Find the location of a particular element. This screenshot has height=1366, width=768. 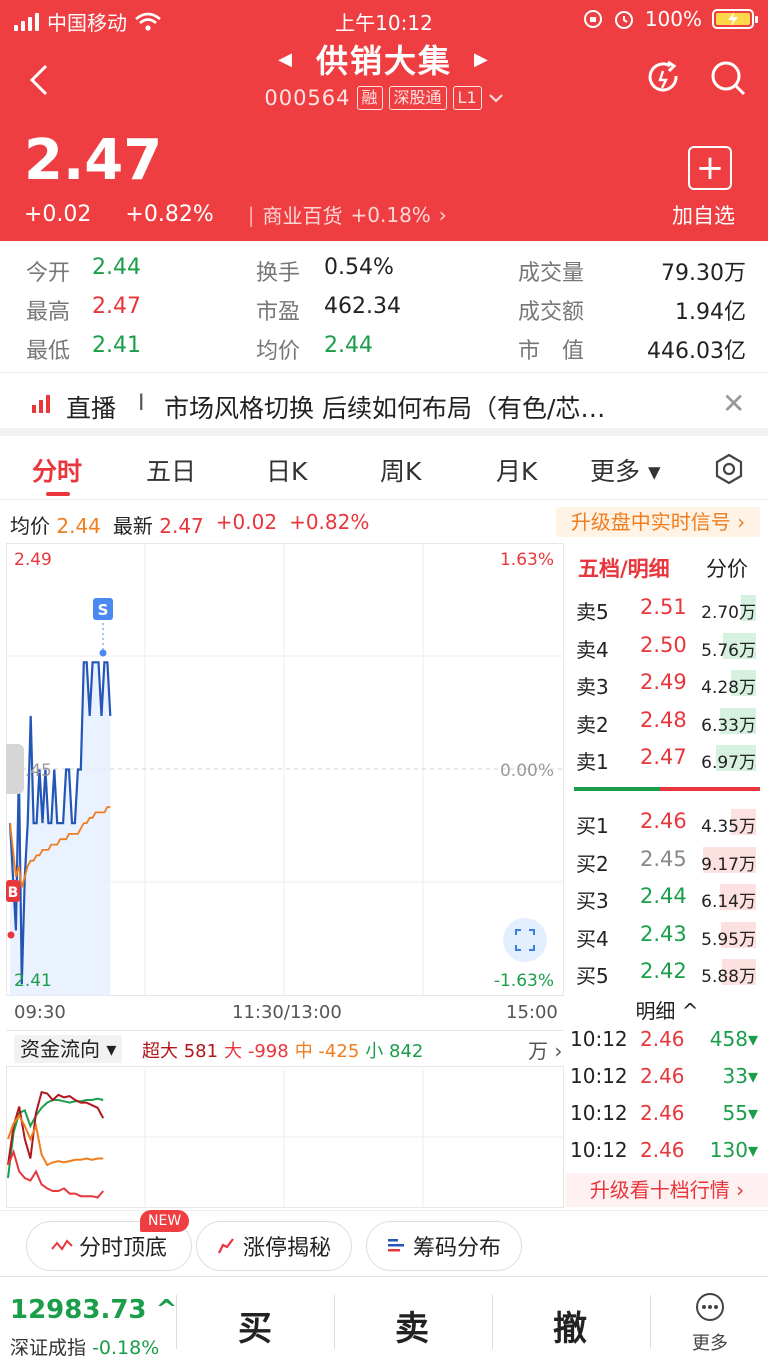

level-name: 卖1 is located at coordinates (592, 762).